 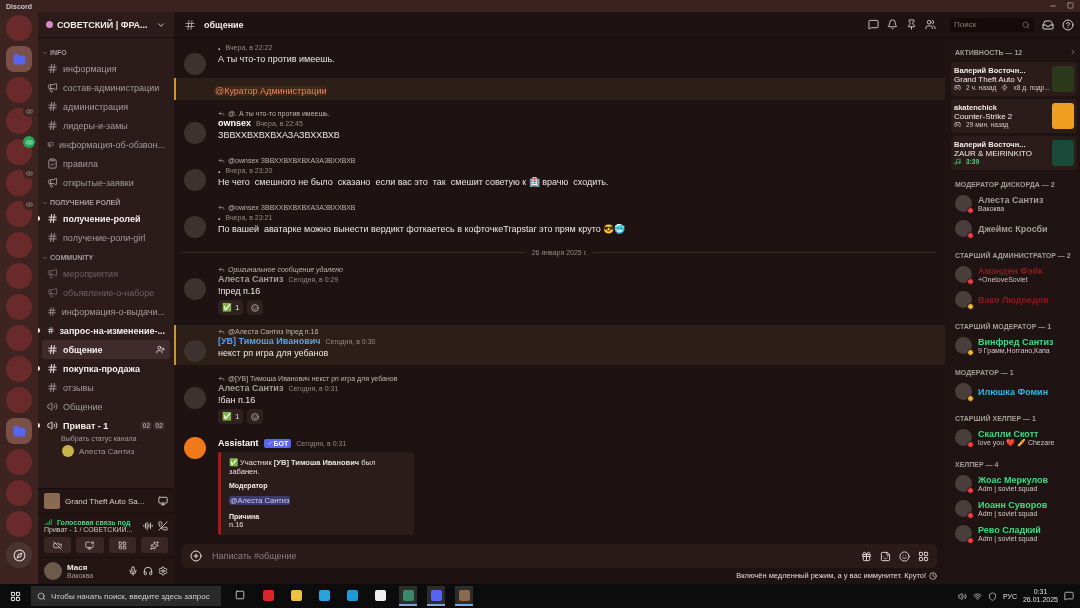 I want to click on member-name: Жоас Меркулов, so click(x=1013, y=480).